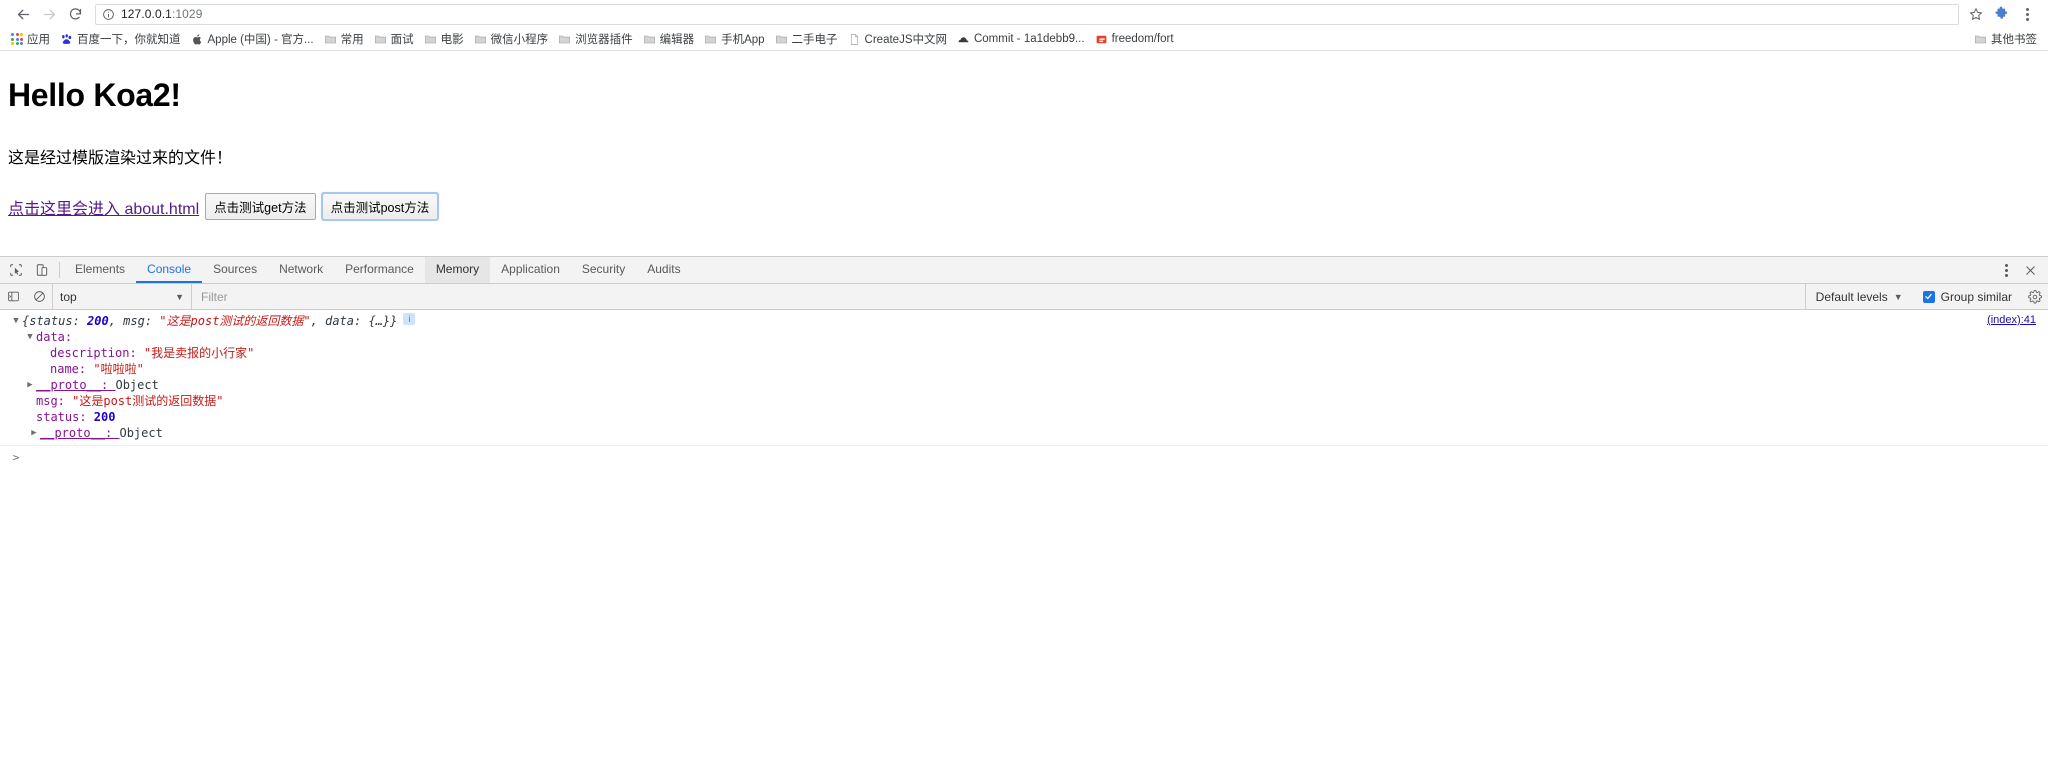  What do you see at coordinates (199, 353) in the screenshot?
I see `prop-value: "我是卖报的小行家"` at bounding box center [199, 353].